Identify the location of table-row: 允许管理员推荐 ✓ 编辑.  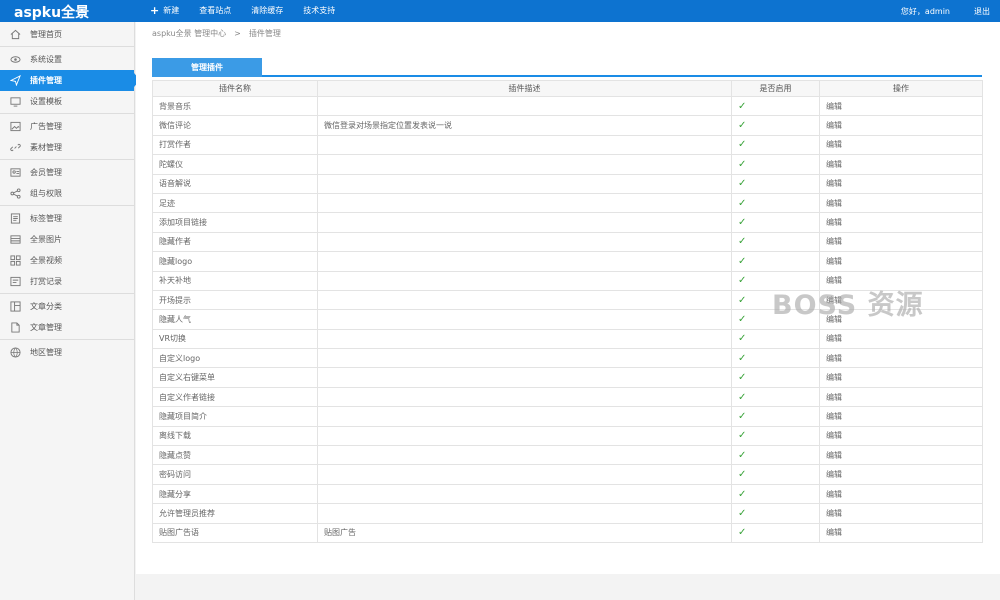
(567, 513).